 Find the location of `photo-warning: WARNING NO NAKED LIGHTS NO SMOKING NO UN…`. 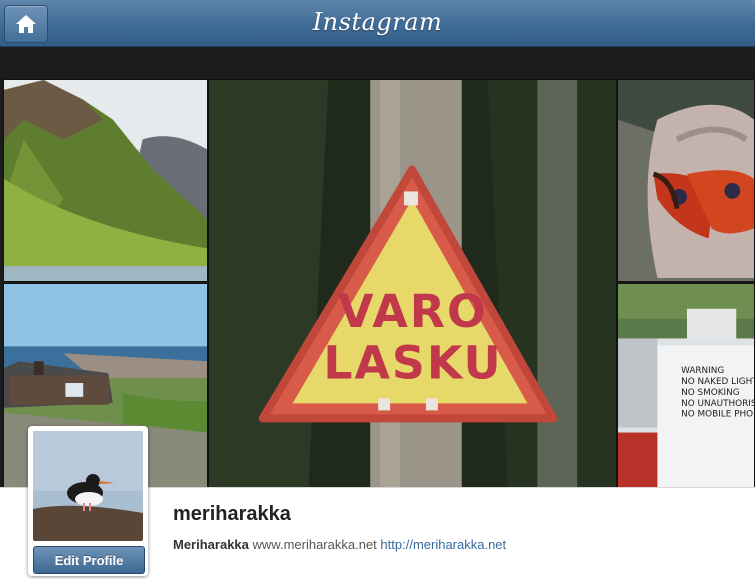

photo-warning: WARNING NO NAKED LIGHTS NO SMOKING NO UN… is located at coordinates (686, 385).